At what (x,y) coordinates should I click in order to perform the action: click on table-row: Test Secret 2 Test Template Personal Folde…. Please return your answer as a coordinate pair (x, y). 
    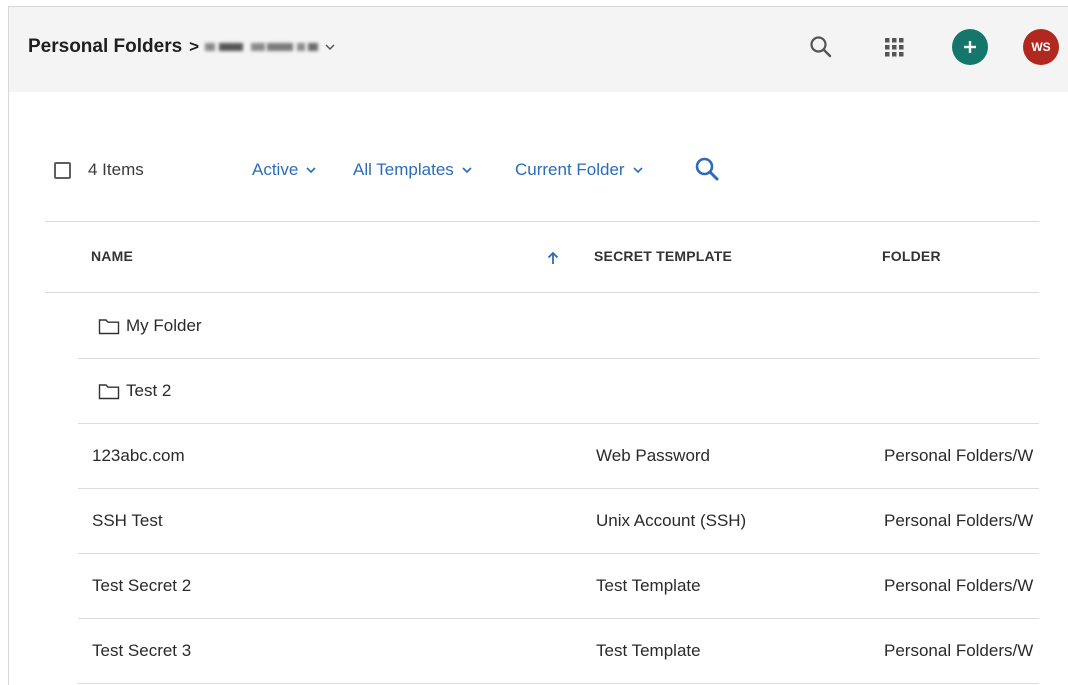
    Looking at the image, I should click on (558, 586).